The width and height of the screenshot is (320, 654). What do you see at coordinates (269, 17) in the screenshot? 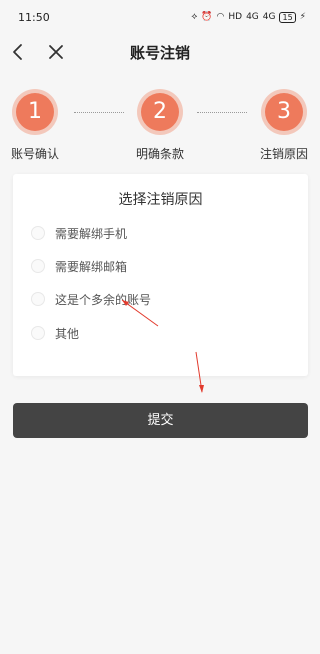
I see `signal-2-label: 4G` at bounding box center [269, 17].